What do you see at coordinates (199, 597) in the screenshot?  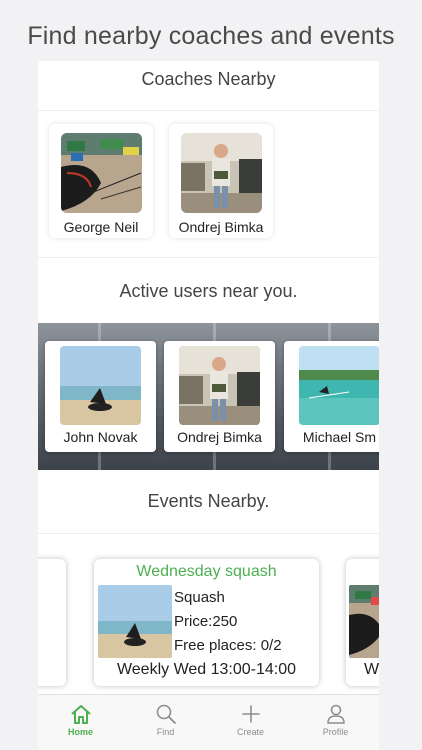 I see `event-sport: Squash` at bounding box center [199, 597].